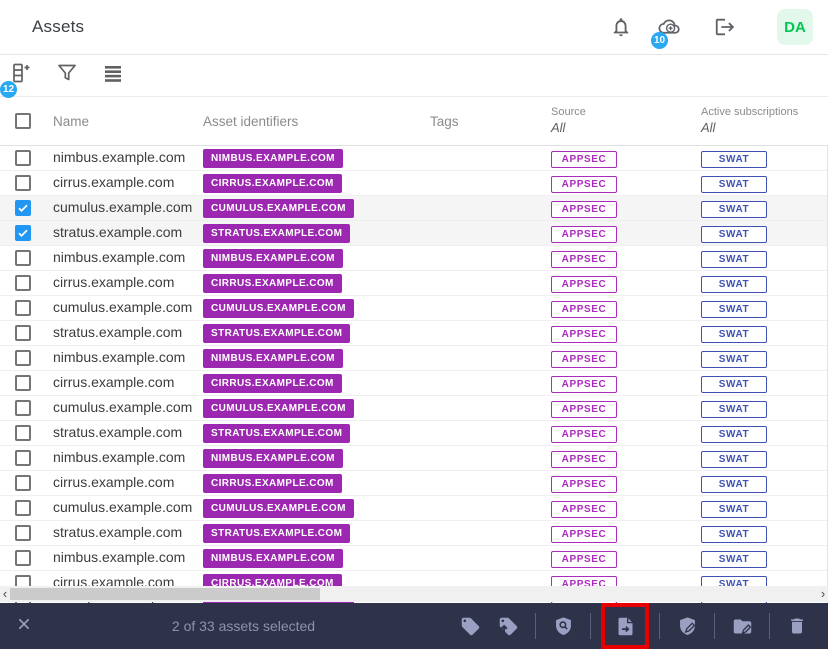 Image resolution: width=828 pixels, height=649 pixels. I want to click on delete-button, so click(797, 626).